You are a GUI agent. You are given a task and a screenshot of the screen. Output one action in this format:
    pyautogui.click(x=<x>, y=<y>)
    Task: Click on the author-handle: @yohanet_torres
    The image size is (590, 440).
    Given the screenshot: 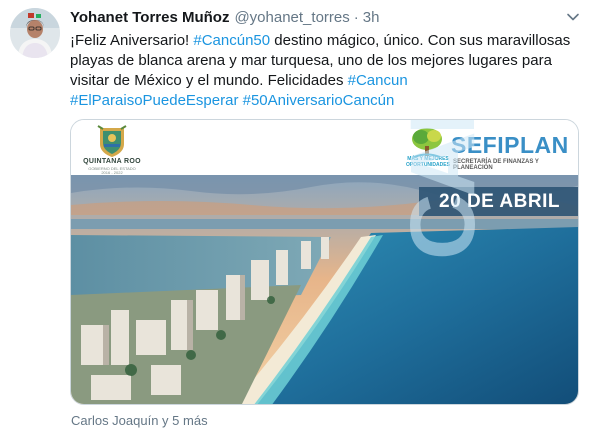 What is the action you would take?
    pyautogui.click(x=291, y=18)
    